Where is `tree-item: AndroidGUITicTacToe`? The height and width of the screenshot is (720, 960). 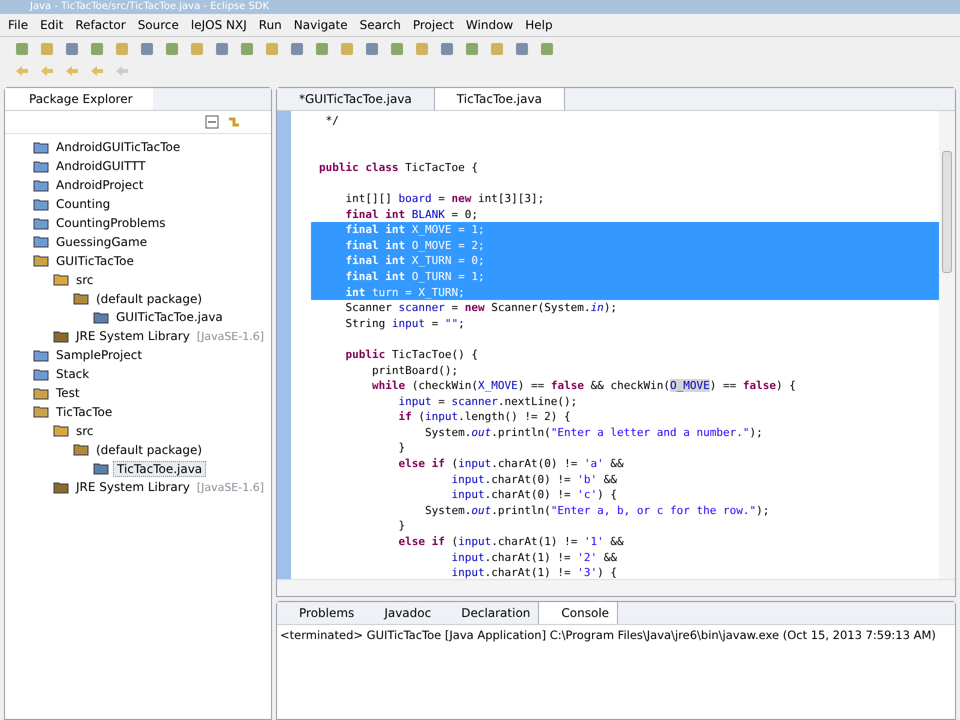 tree-item: AndroidGUITicTacToe is located at coordinates (118, 147).